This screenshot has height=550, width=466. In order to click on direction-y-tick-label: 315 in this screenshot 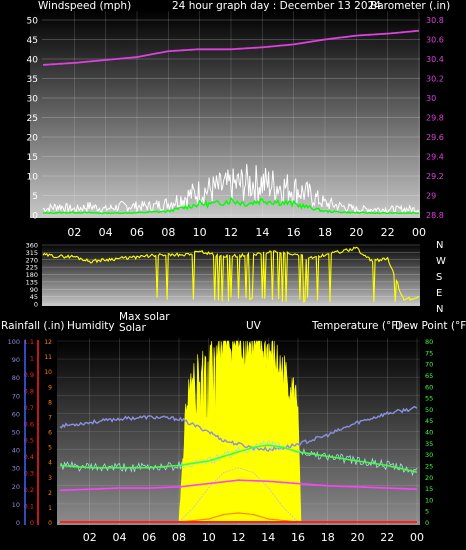, I will do `click(32, 253)`.